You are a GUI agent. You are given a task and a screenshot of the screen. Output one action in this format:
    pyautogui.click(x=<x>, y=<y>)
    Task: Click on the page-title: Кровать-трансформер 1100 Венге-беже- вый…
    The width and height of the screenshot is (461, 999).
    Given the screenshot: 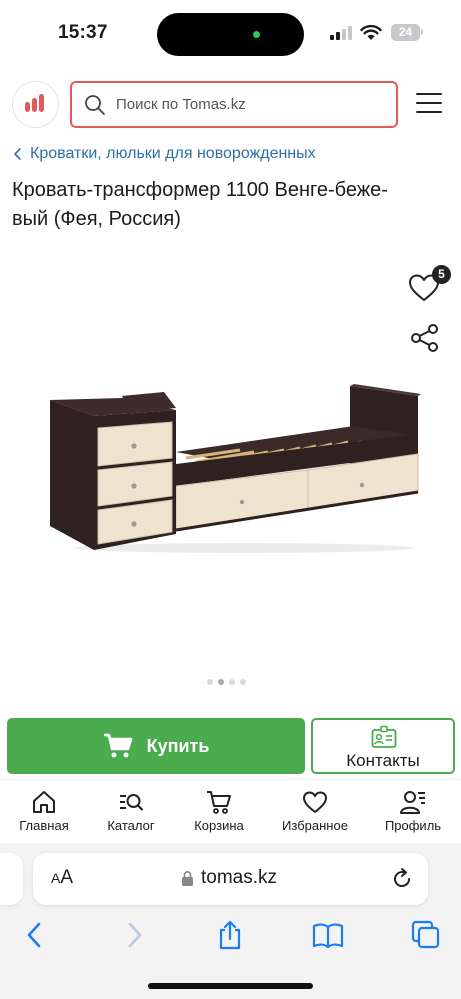 What is the action you would take?
    pyautogui.click(x=232, y=205)
    